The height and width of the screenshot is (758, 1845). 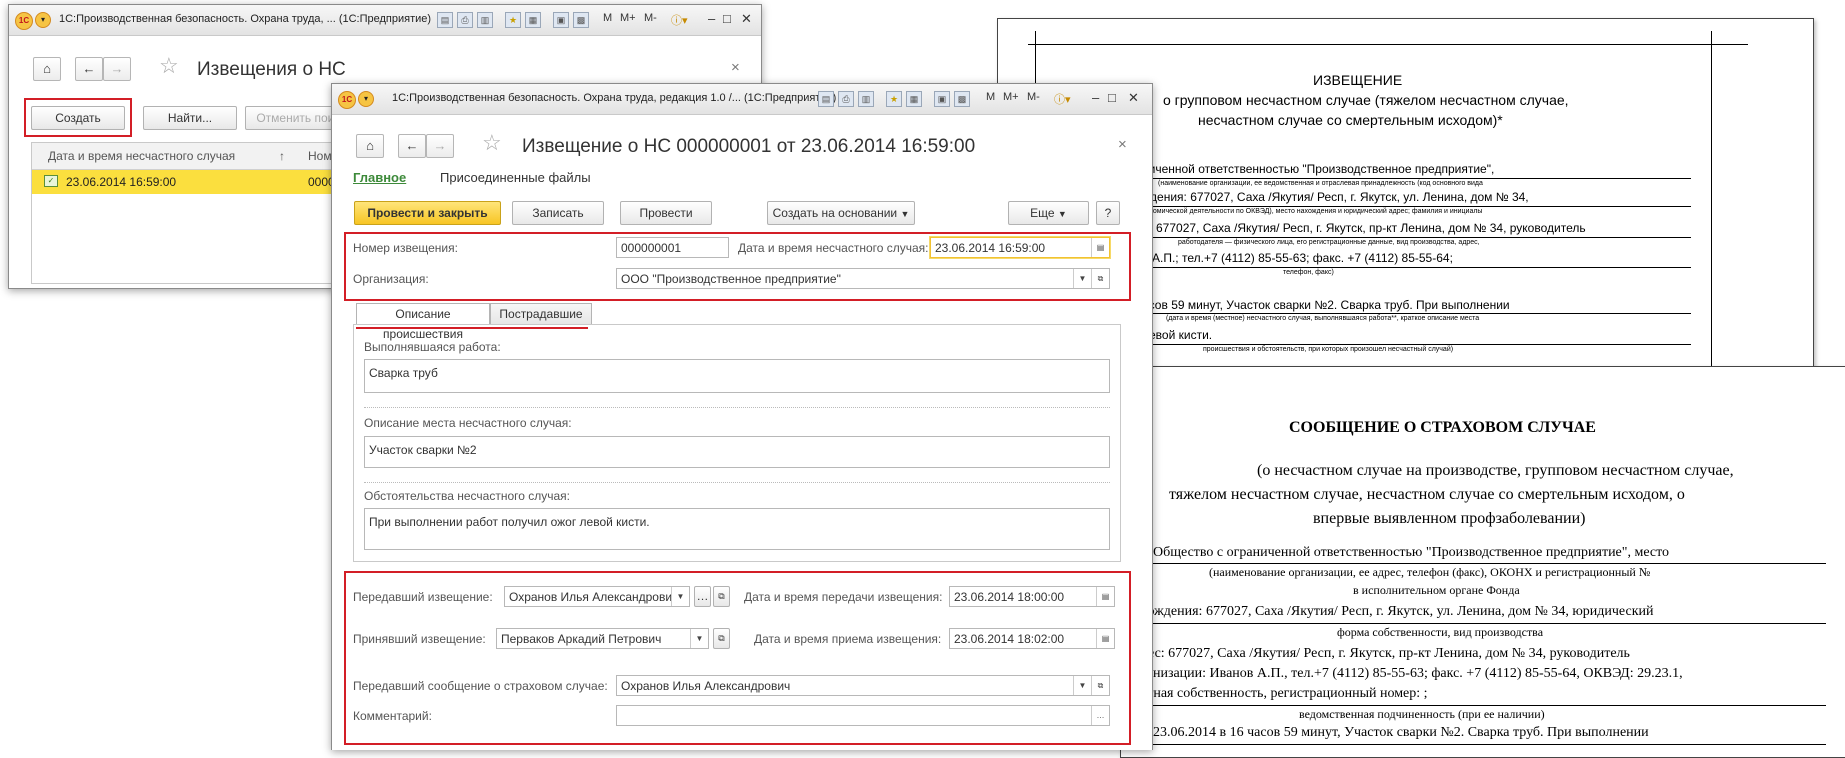 What do you see at coordinates (51, 181) in the screenshot?
I see `document-posted-icon: ✓` at bounding box center [51, 181].